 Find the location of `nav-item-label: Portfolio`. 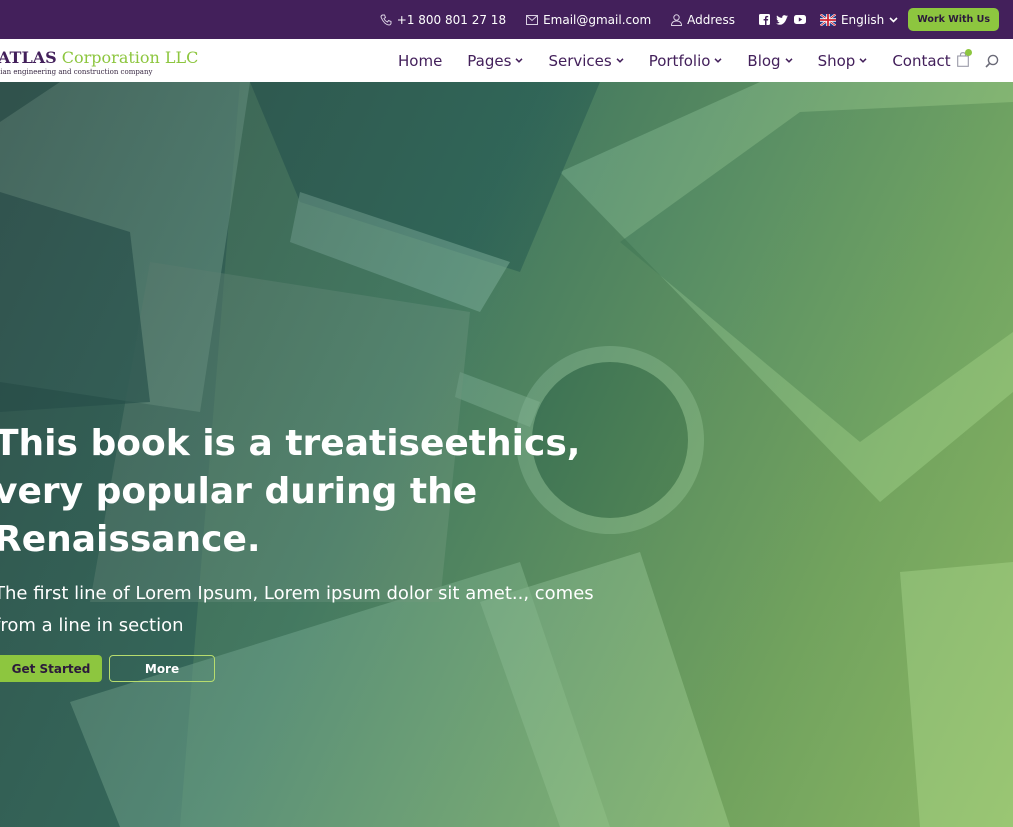

nav-item-label: Portfolio is located at coordinates (679, 60).